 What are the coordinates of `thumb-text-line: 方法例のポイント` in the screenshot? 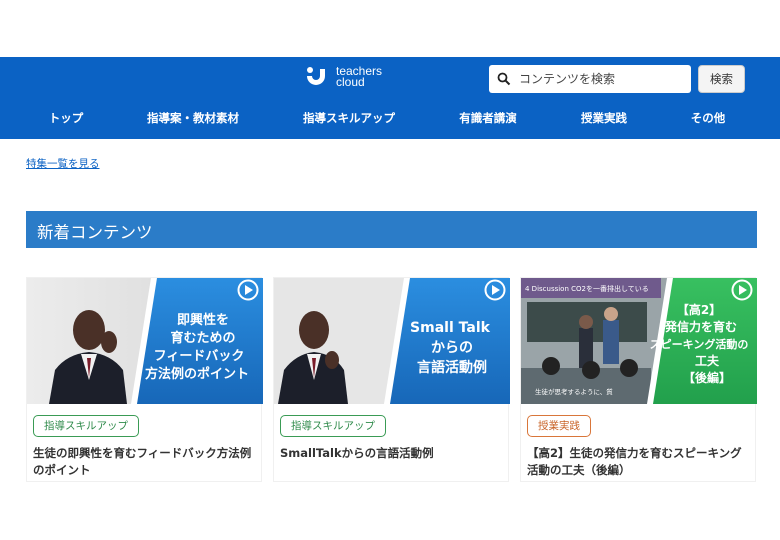 It's located at (197, 374).